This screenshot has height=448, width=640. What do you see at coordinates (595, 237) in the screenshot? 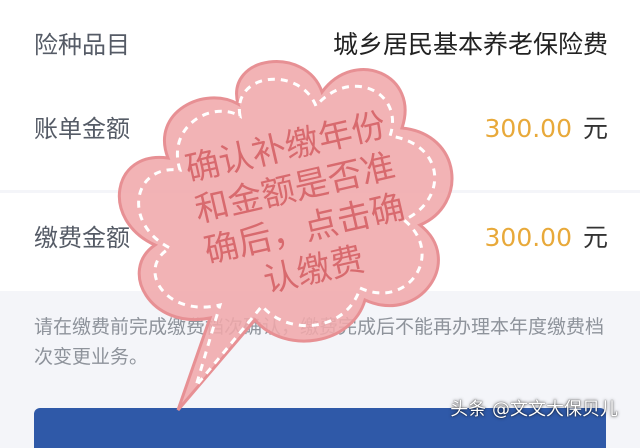
I see `payment-amount-unit: 元` at bounding box center [595, 237].